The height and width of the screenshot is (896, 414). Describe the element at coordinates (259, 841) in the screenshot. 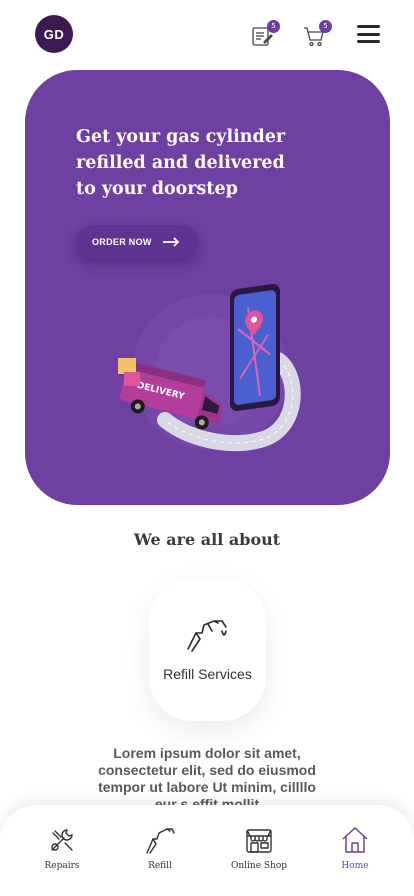

I see `storefront-icon` at that location.